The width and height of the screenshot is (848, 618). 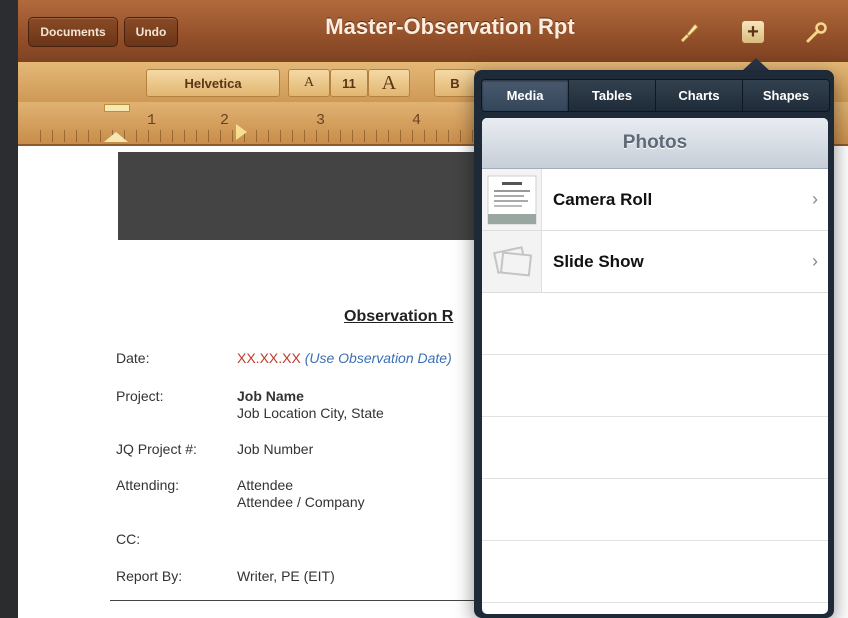 What do you see at coordinates (512, 199) in the screenshot?
I see `camera-roll-thumbnail` at bounding box center [512, 199].